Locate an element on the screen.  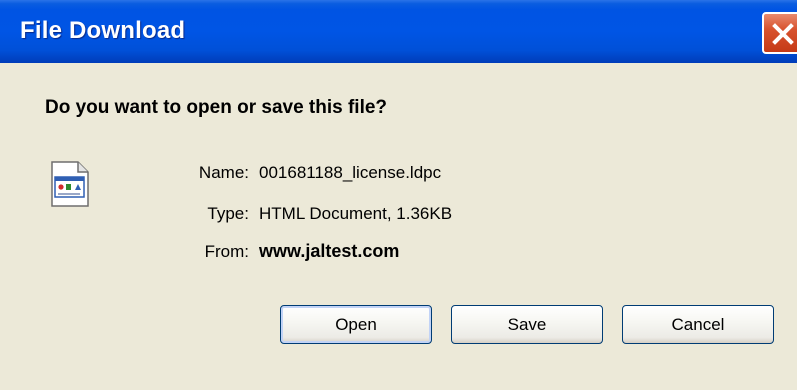
name-label: Name: is located at coordinates (223, 172).